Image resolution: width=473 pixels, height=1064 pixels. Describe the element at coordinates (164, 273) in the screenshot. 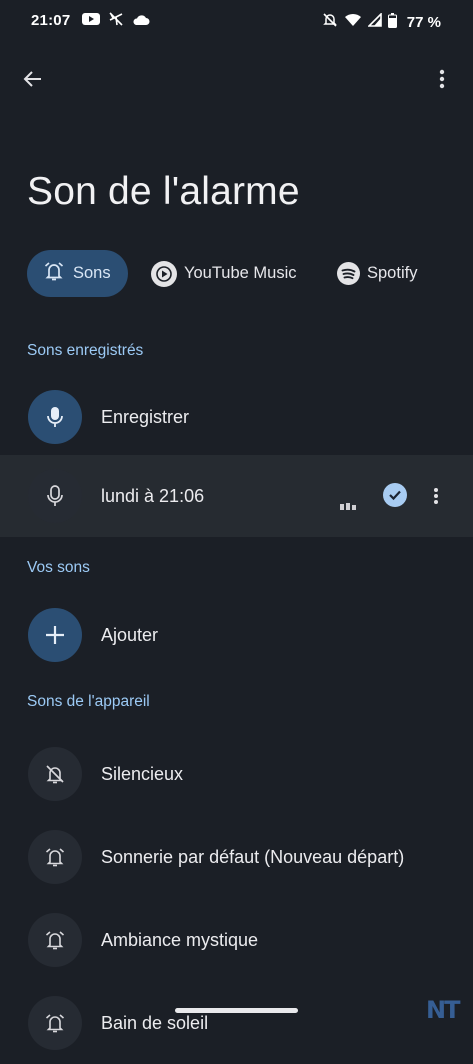

I see `youtube-music-icon` at that location.